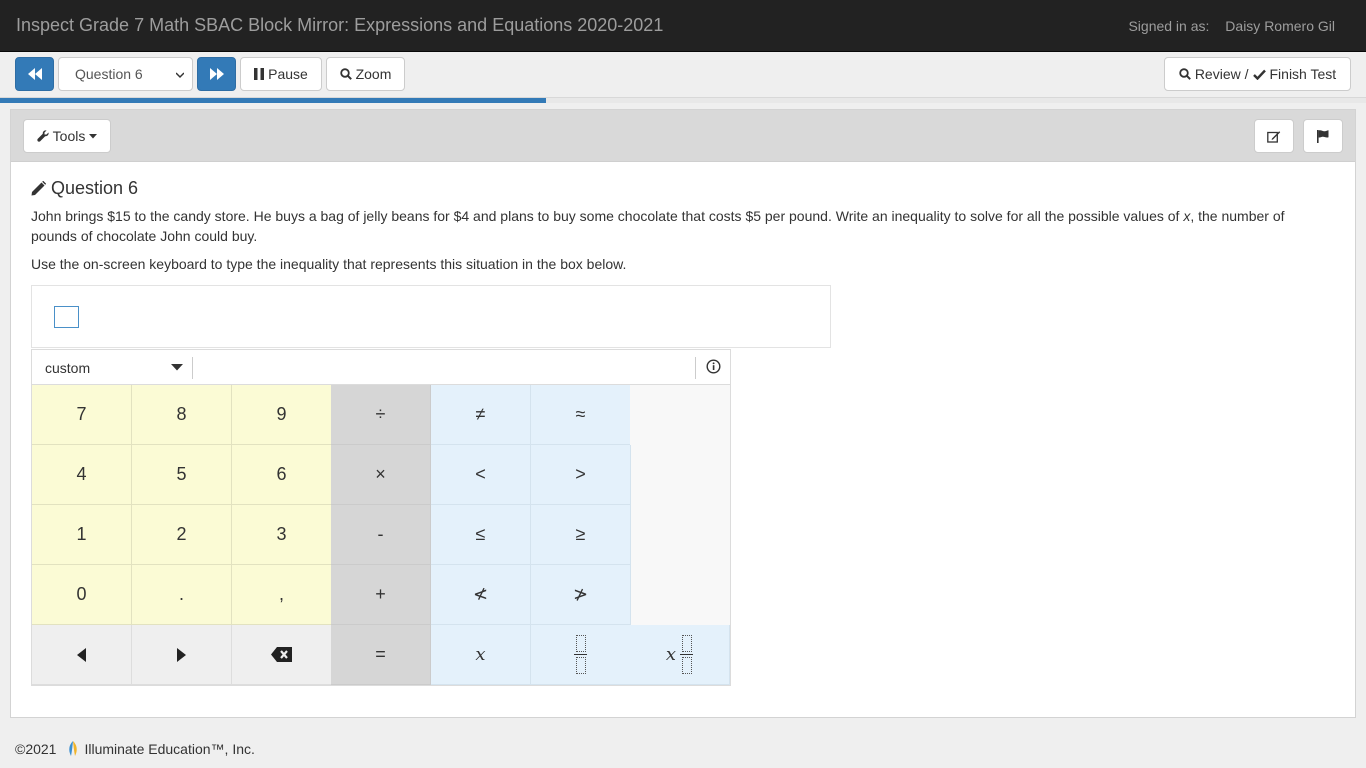  What do you see at coordinates (259, 74) in the screenshot?
I see `pause-icon` at bounding box center [259, 74].